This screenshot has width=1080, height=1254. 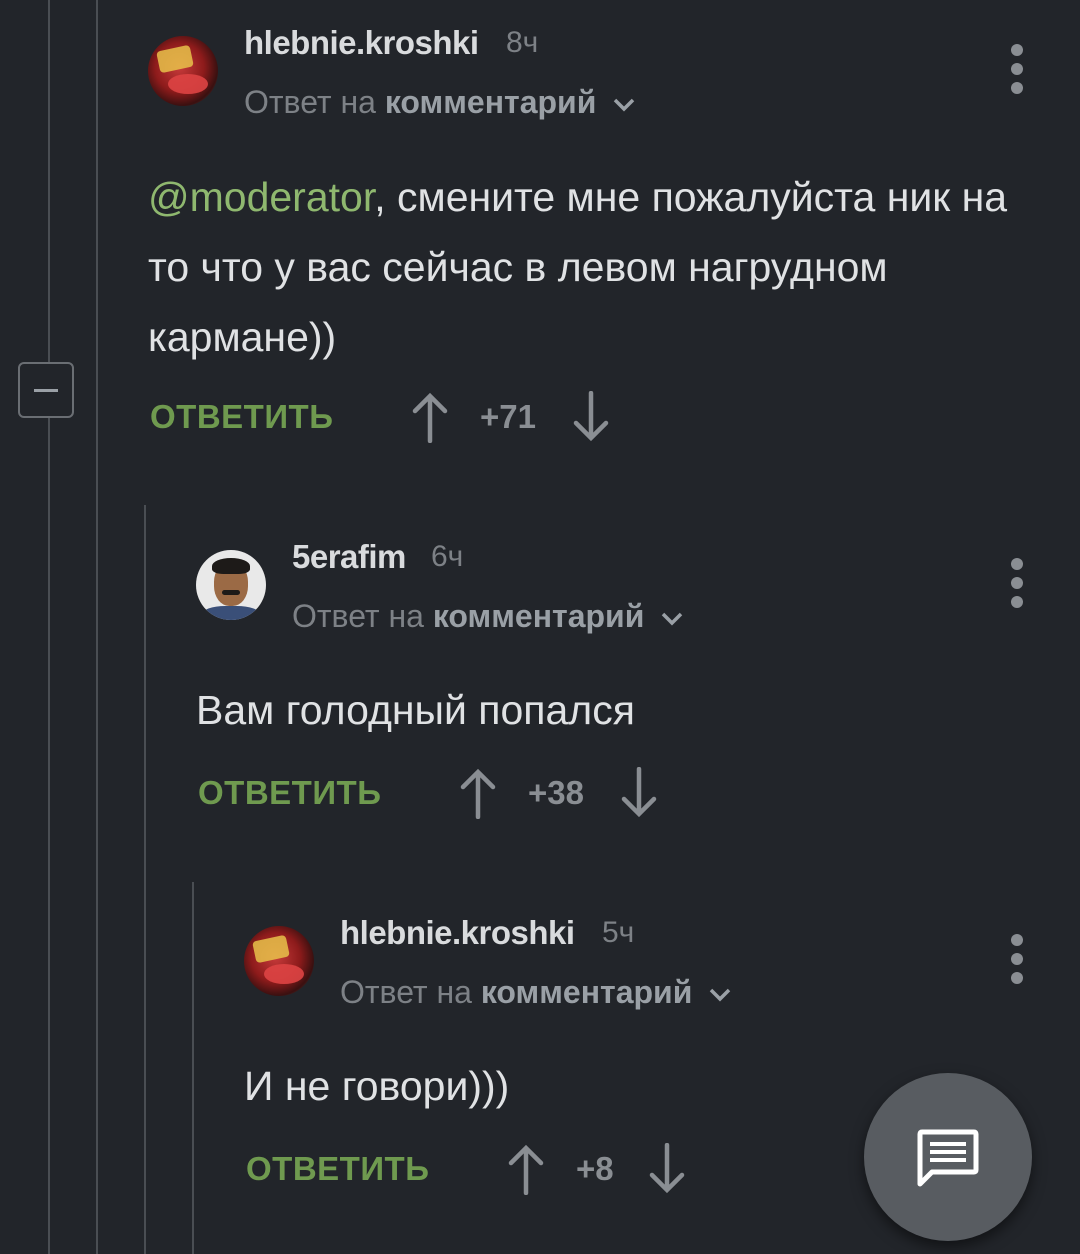 What do you see at coordinates (447, 556) in the screenshot?
I see `timestamp: 6ч` at bounding box center [447, 556].